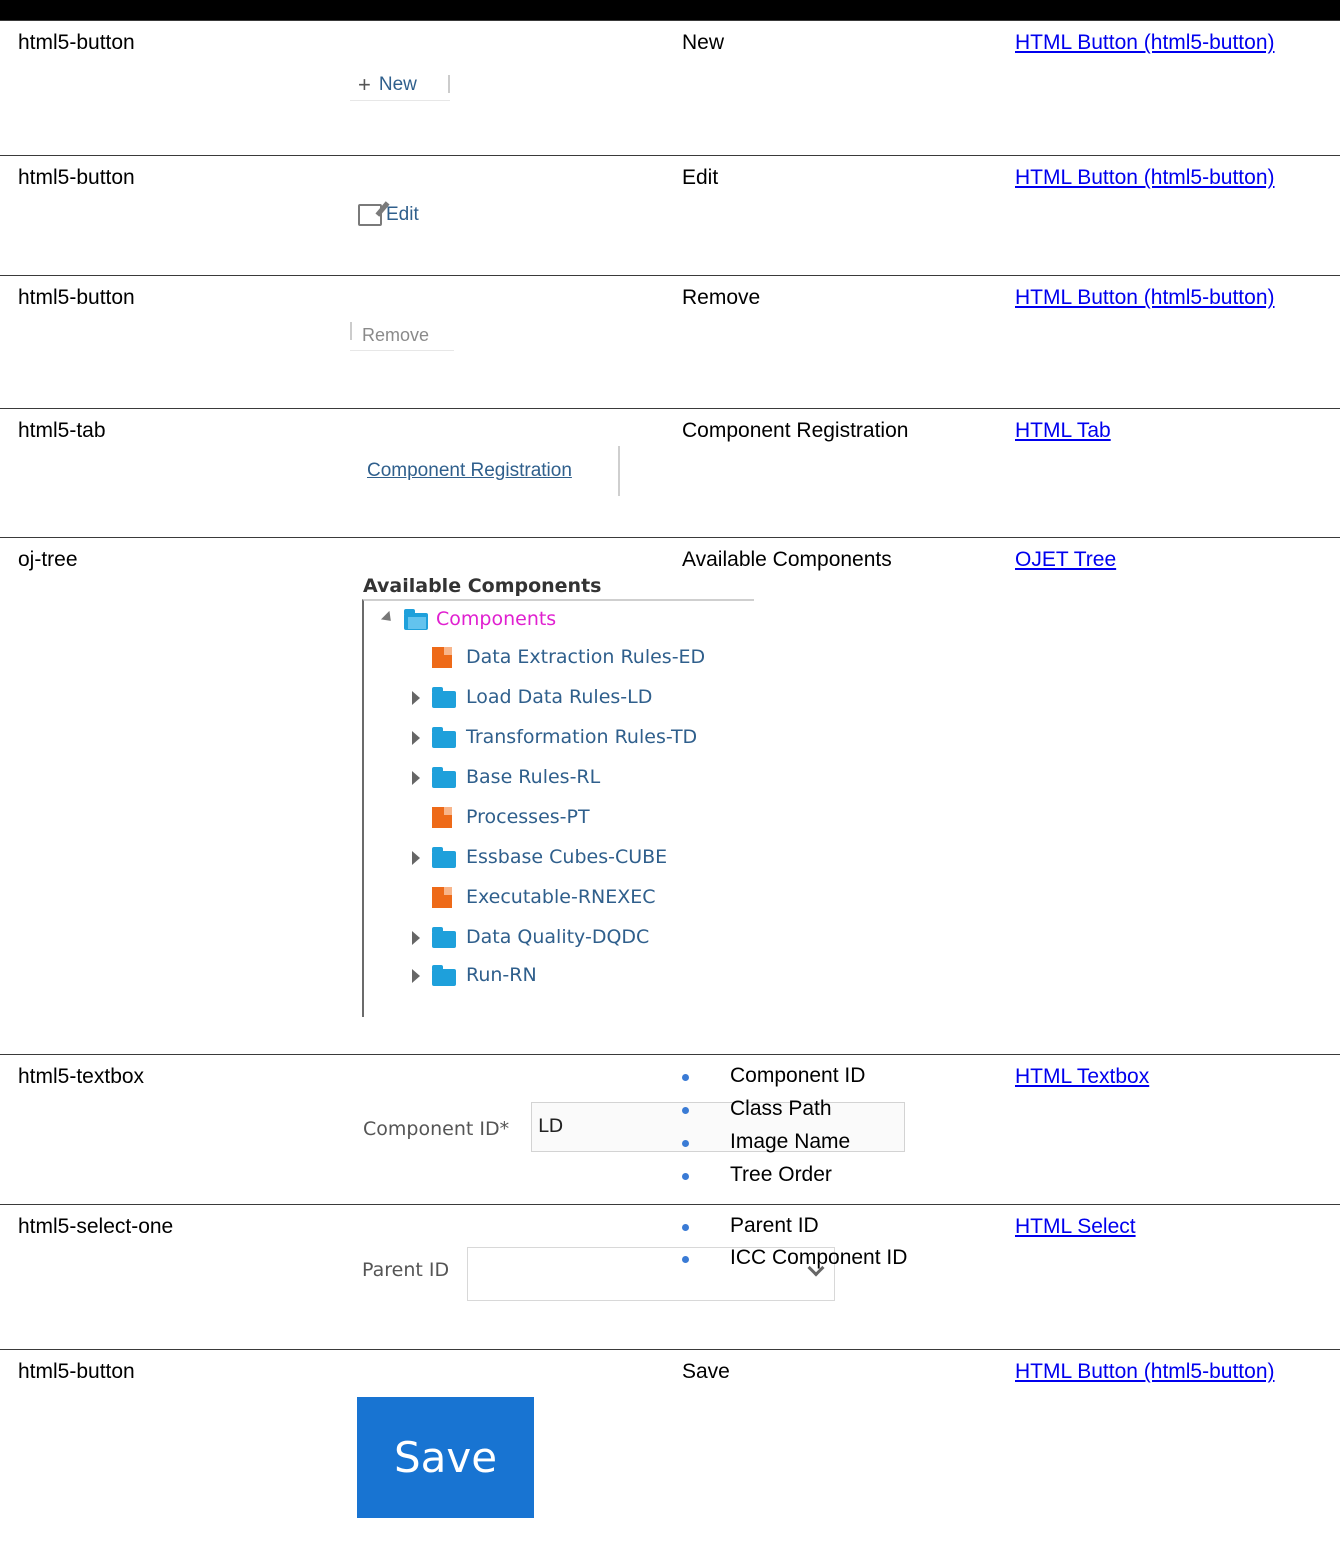 The image size is (1340, 1562). What do you see at coordinates (787, 559) in the screenshot?
I see `control-description: Available Components` at bounding box center [787, 559].